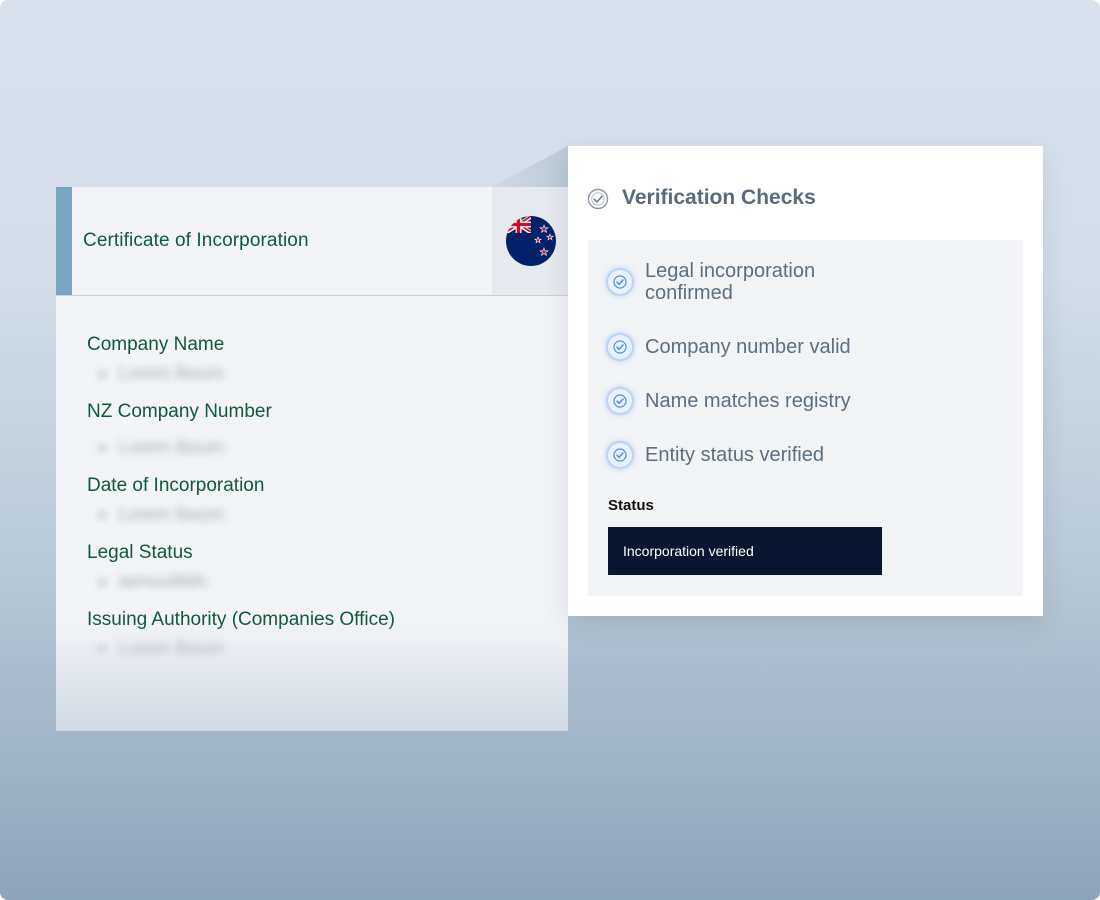 The height and width of the screenshot is (900, 1100). I want to click on check-circle-outline-icon, so click(598, 199).